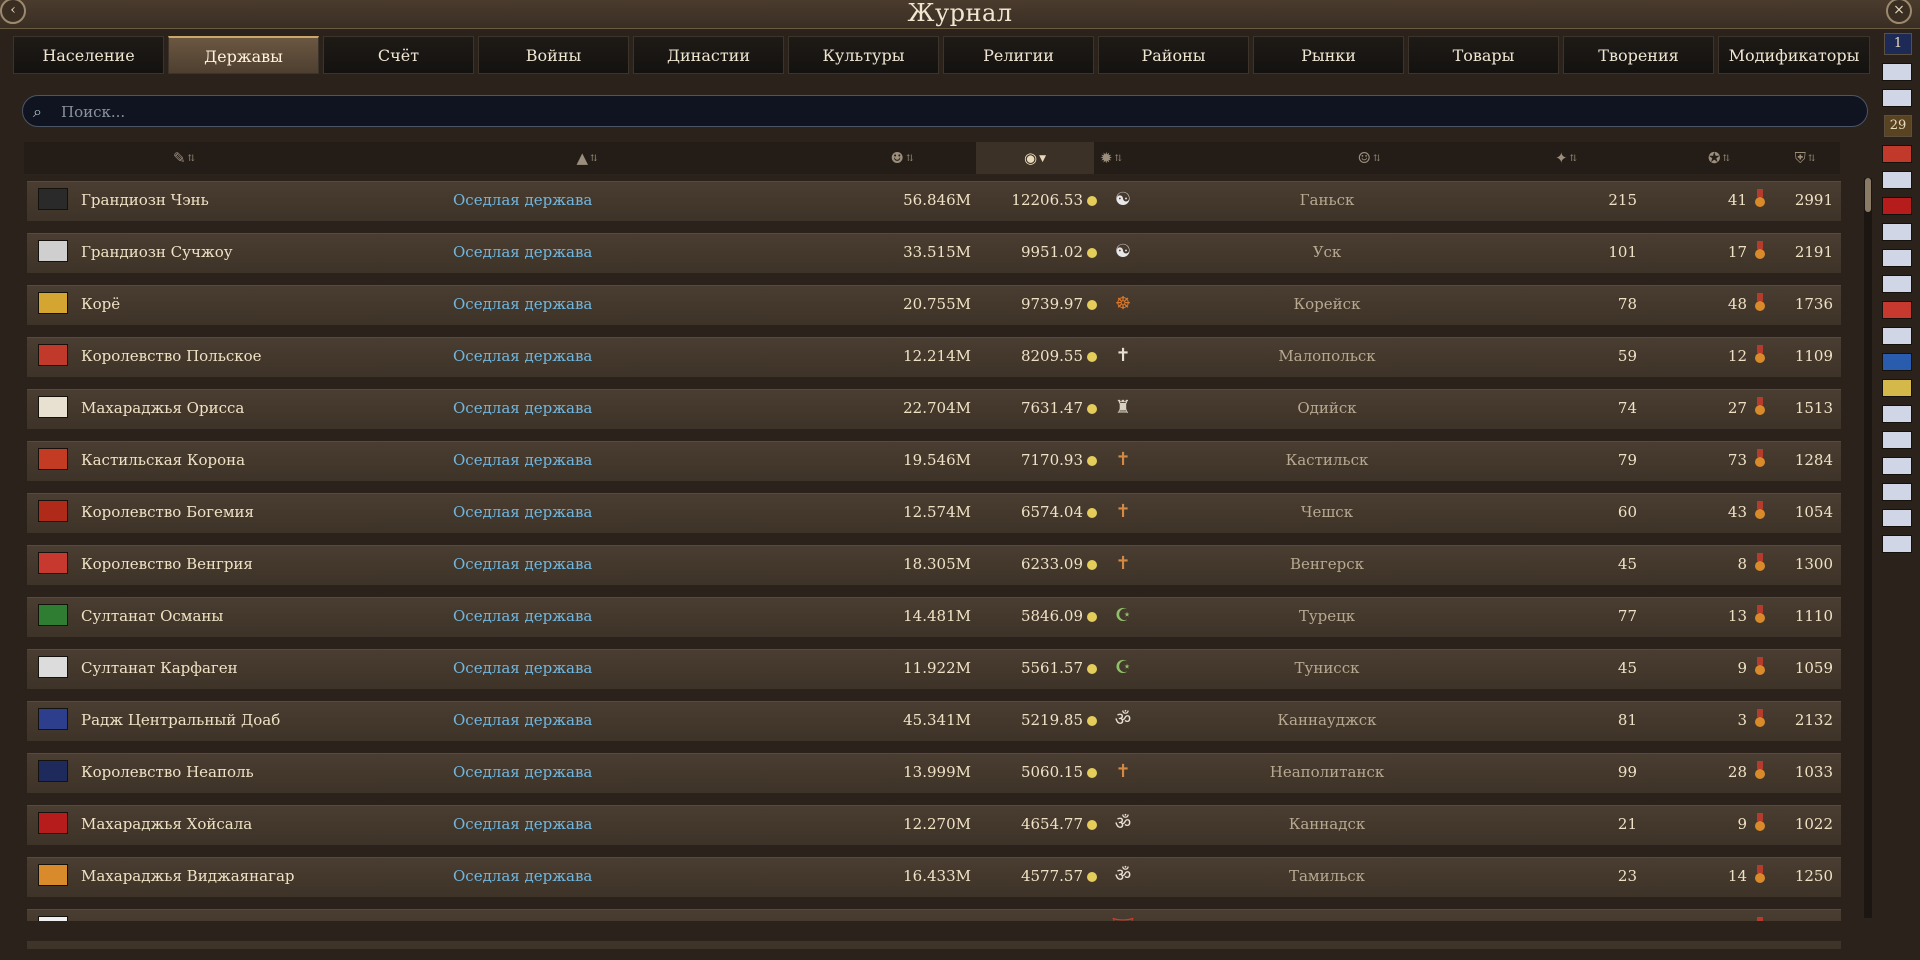 This screenshot has height=960, width=1920. I want to click on nation-name: Королевство Венгрия, so click(167, 564).